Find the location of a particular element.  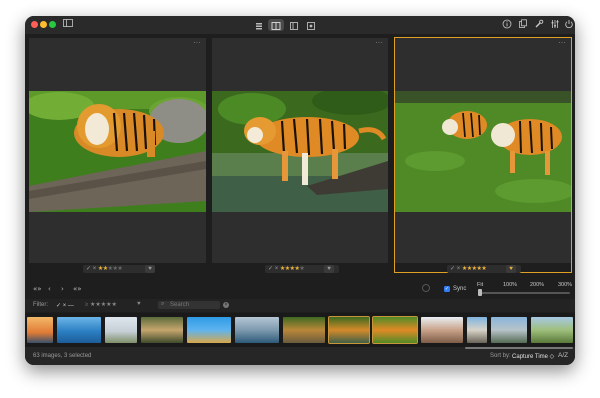

filmstrip-scrollbar is located at coordinates (519, 348).